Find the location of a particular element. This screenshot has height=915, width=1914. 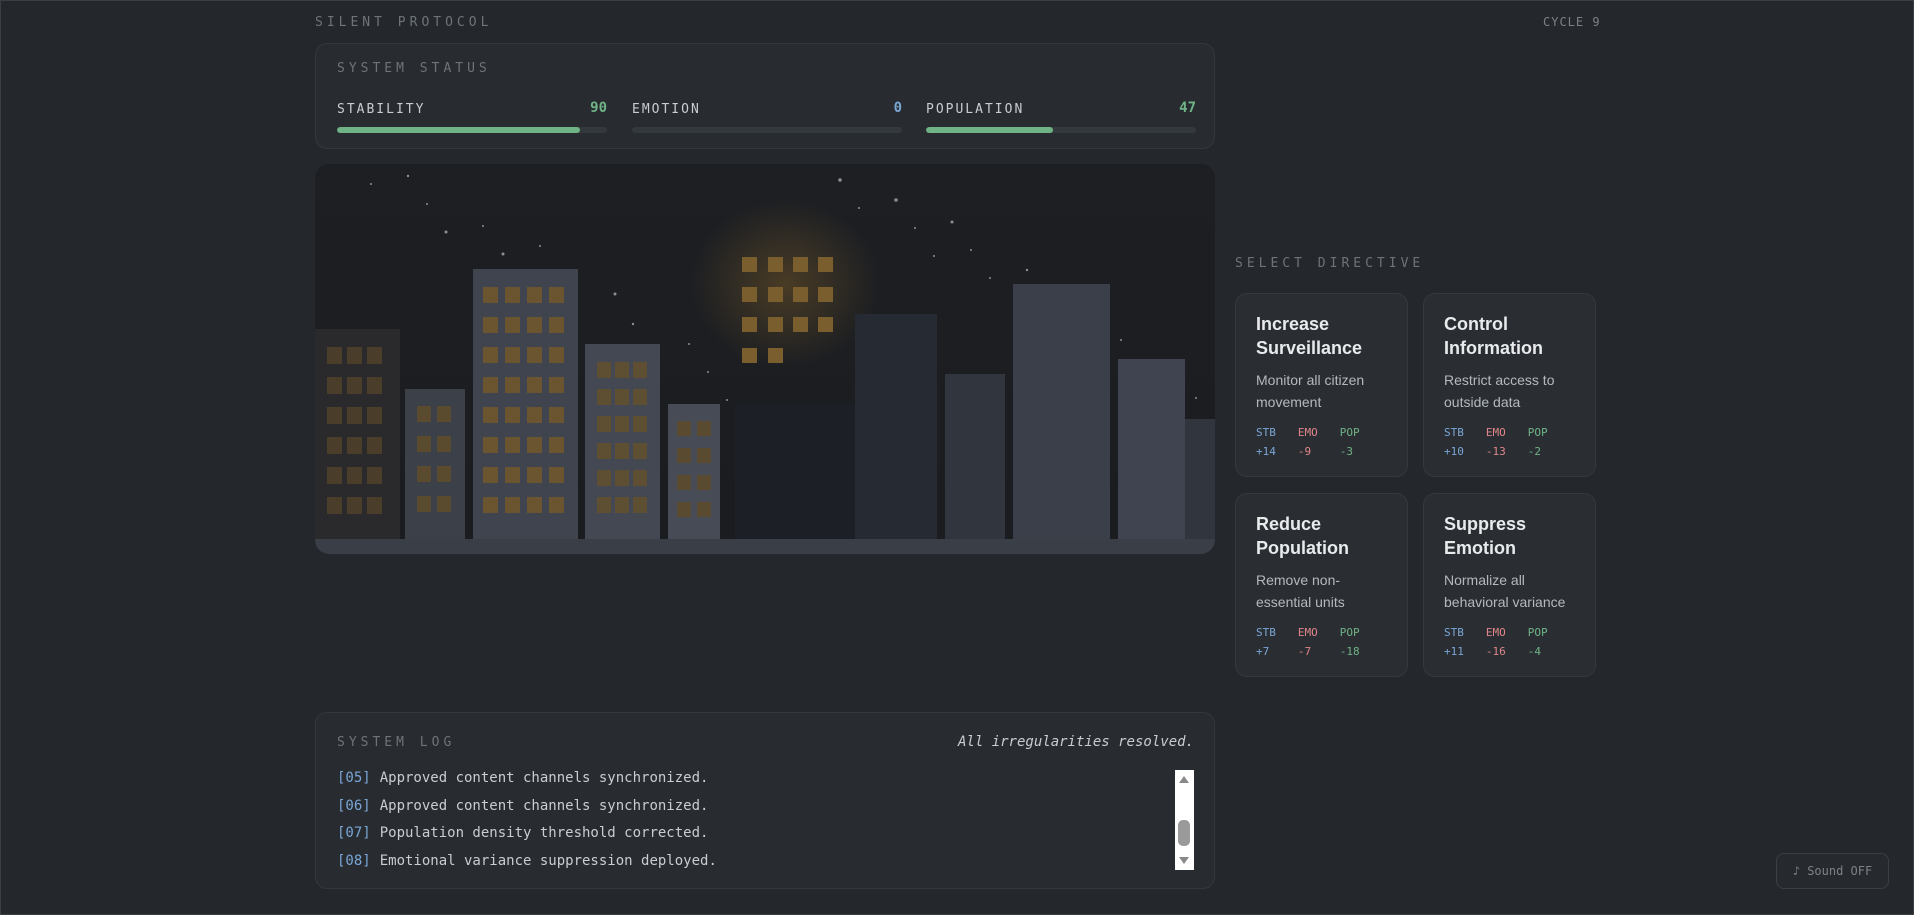

effect-pop: POP -4 is located at coordinates (1537, 642).